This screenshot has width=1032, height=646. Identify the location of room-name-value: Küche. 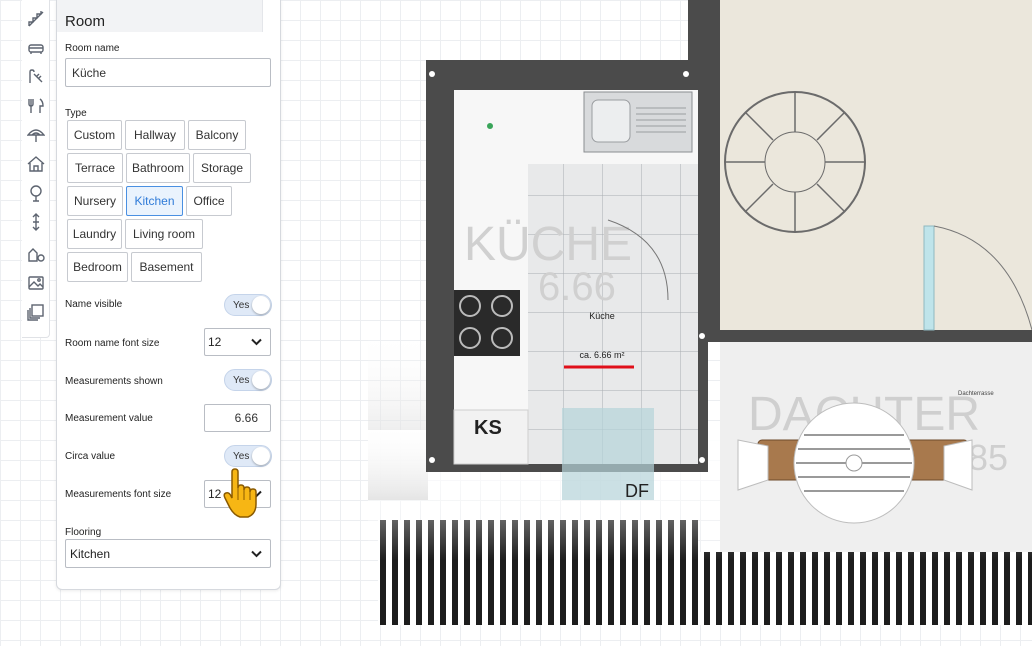
(89, 72).